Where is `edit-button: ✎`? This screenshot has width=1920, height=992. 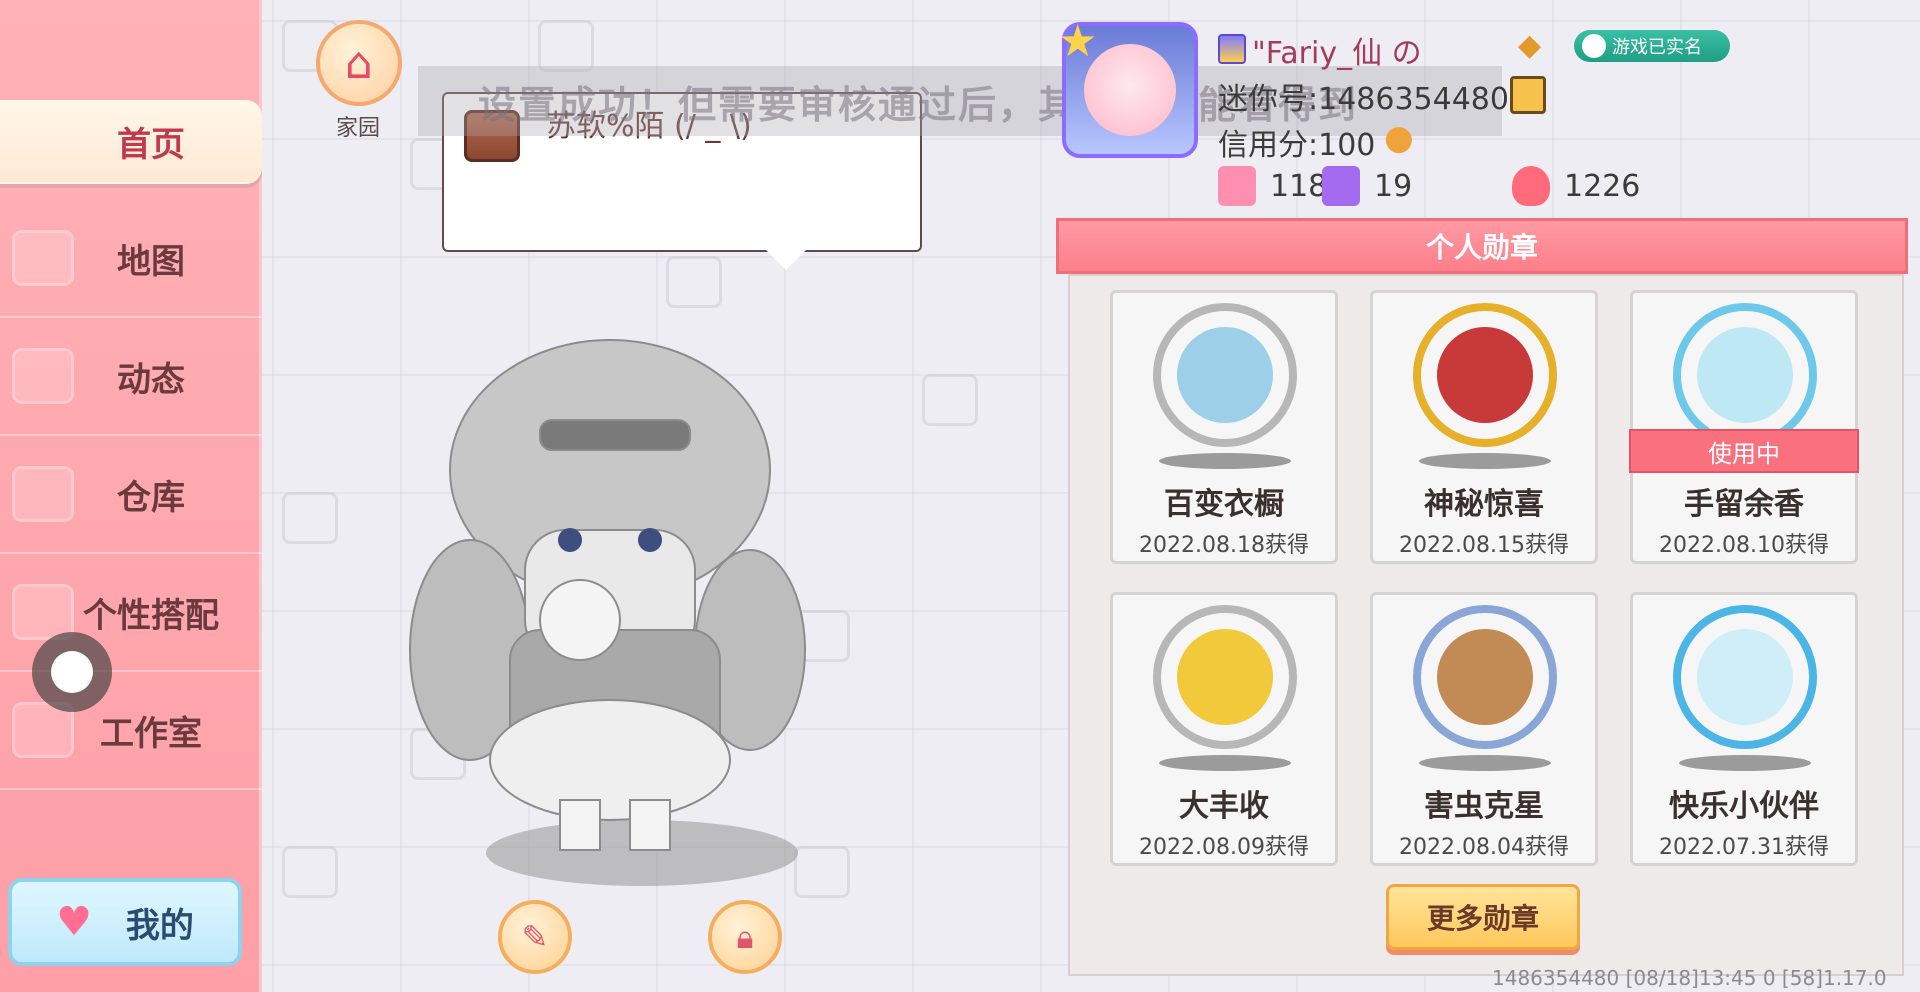
edit-button: ✎ is located at coordinates (535, 937).